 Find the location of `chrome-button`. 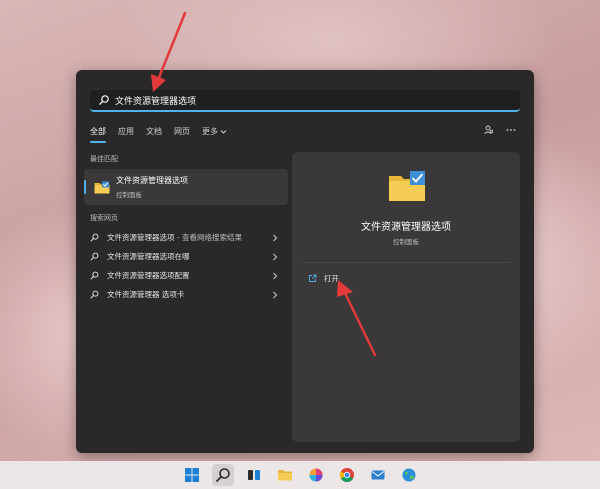

chrome-button is located at coordinates (347, 475).